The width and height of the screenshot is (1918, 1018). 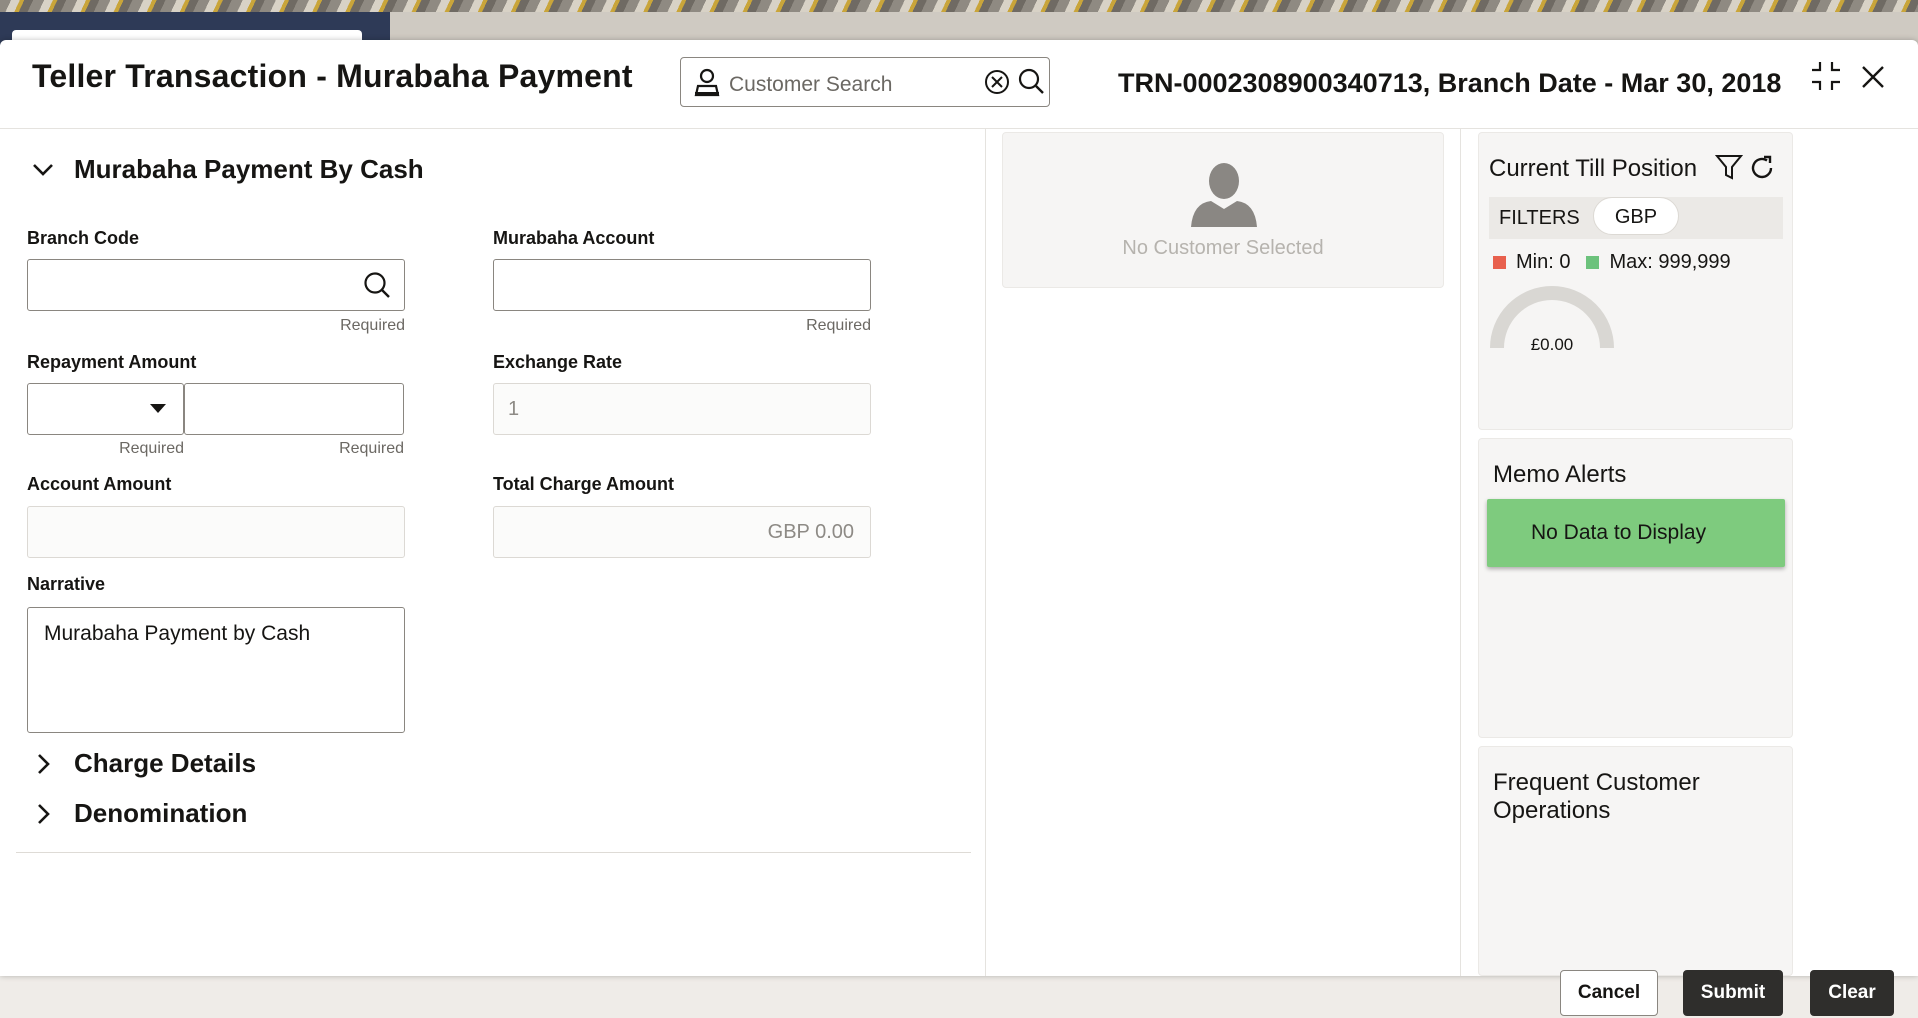 What do you see at coordinates (1596, 796) in the screenshot?
I see `frequent-operations-title: Frequent Customer Operations` at bounding box center [1596, 796].